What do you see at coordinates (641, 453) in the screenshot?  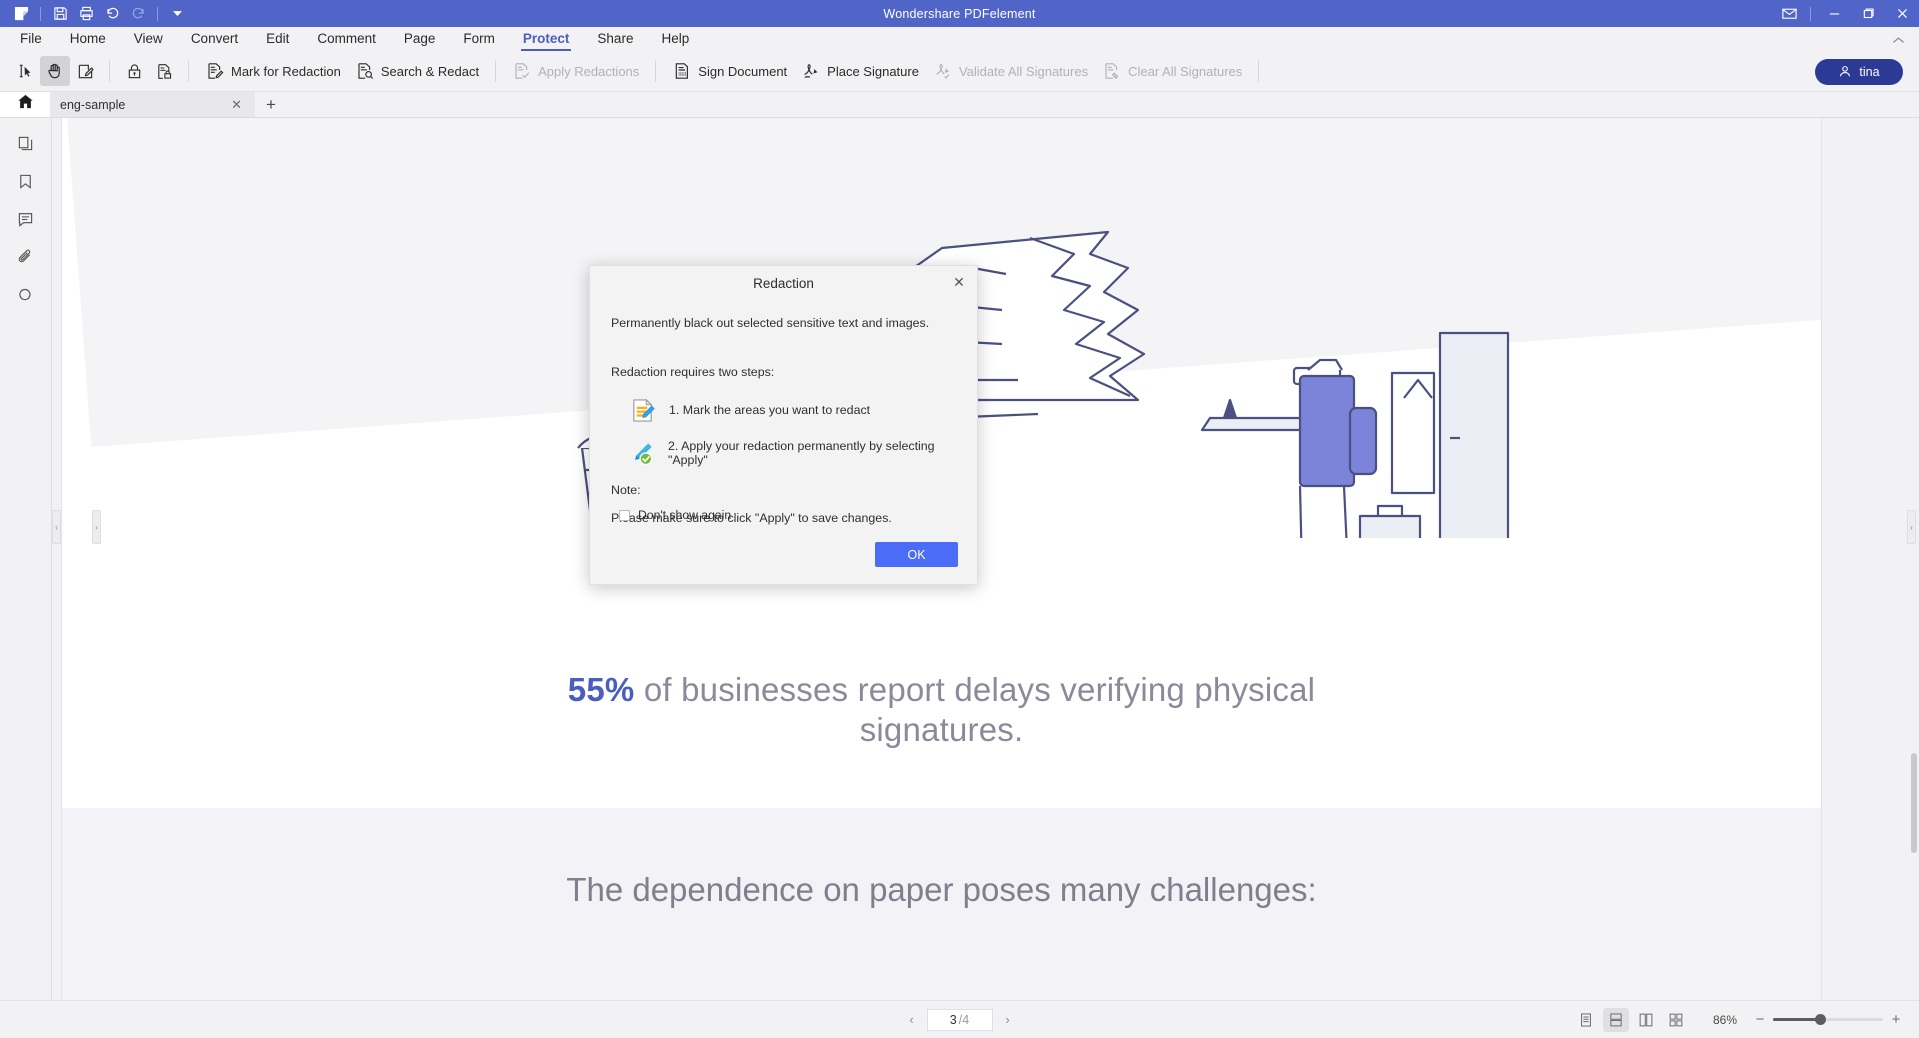 I see `apply-redaction-highlighter-icon` at bounding box center [641, 453].